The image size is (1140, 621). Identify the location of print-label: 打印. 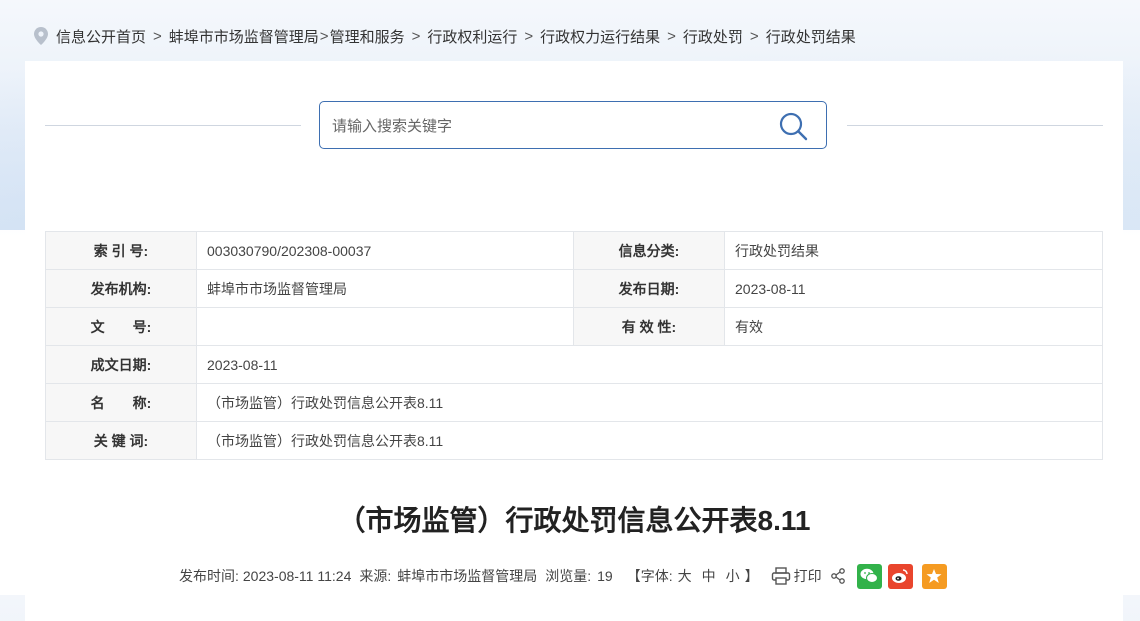
(807, 576).